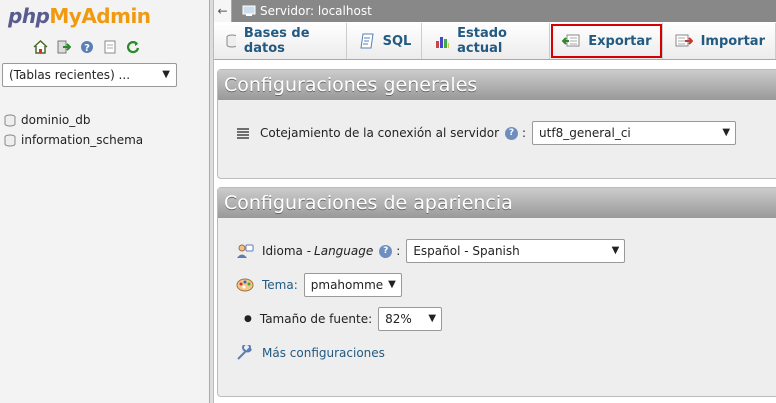 The width and height of the screenshot is (776, 403). I want to click on language-colon: :, so click(398, 251).